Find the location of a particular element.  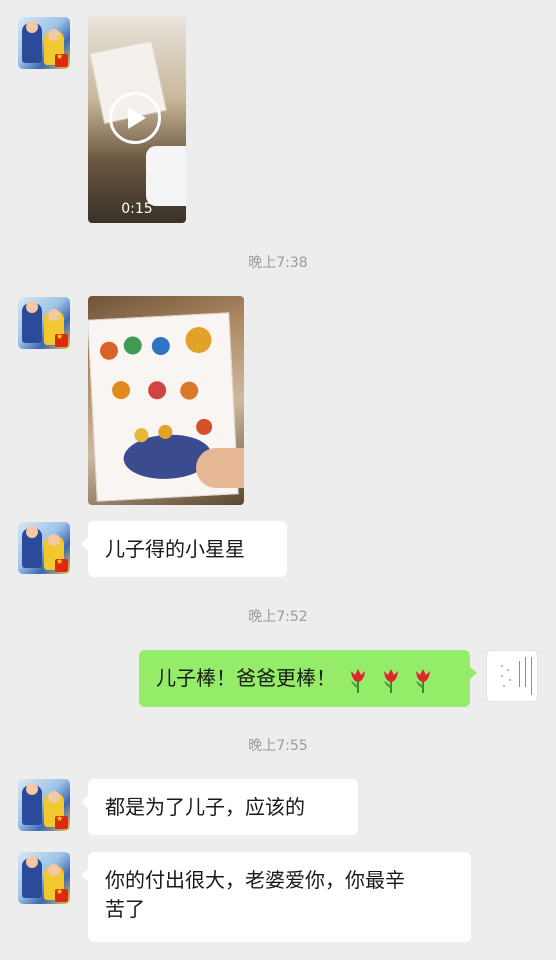

play-icon is located at coordinates (135, 118).